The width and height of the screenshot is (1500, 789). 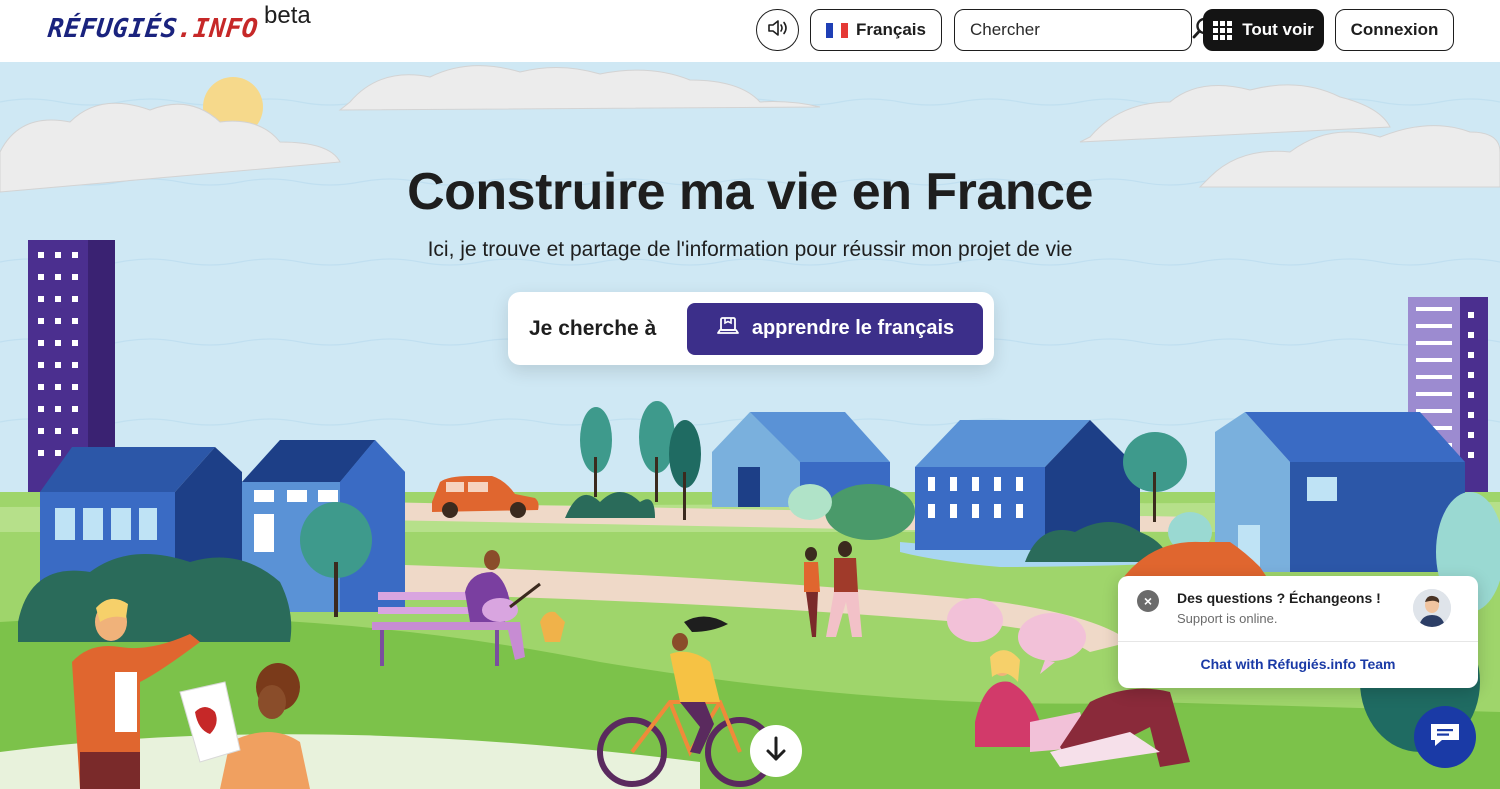 I want to click on theme-label: apprendre le français, so click(x=853, y=328).